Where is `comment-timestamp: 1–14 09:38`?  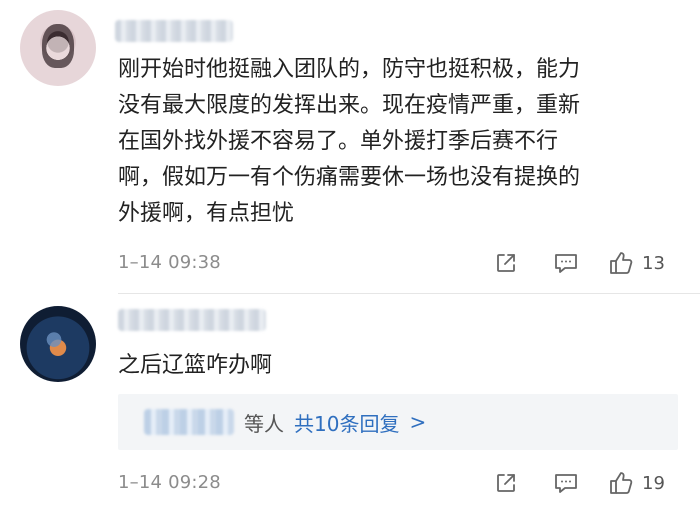 comment-timestamp: 1–14 09:38 is located at coordinates (169, 262).